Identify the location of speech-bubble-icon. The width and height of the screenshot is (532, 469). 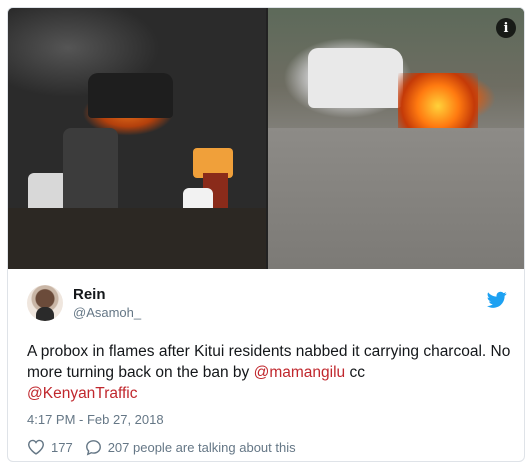
(93, 447).